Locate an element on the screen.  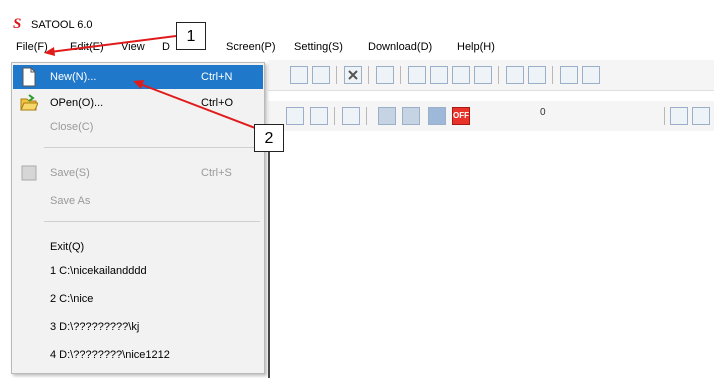
delete-icon is located at coordinates (353, 75).